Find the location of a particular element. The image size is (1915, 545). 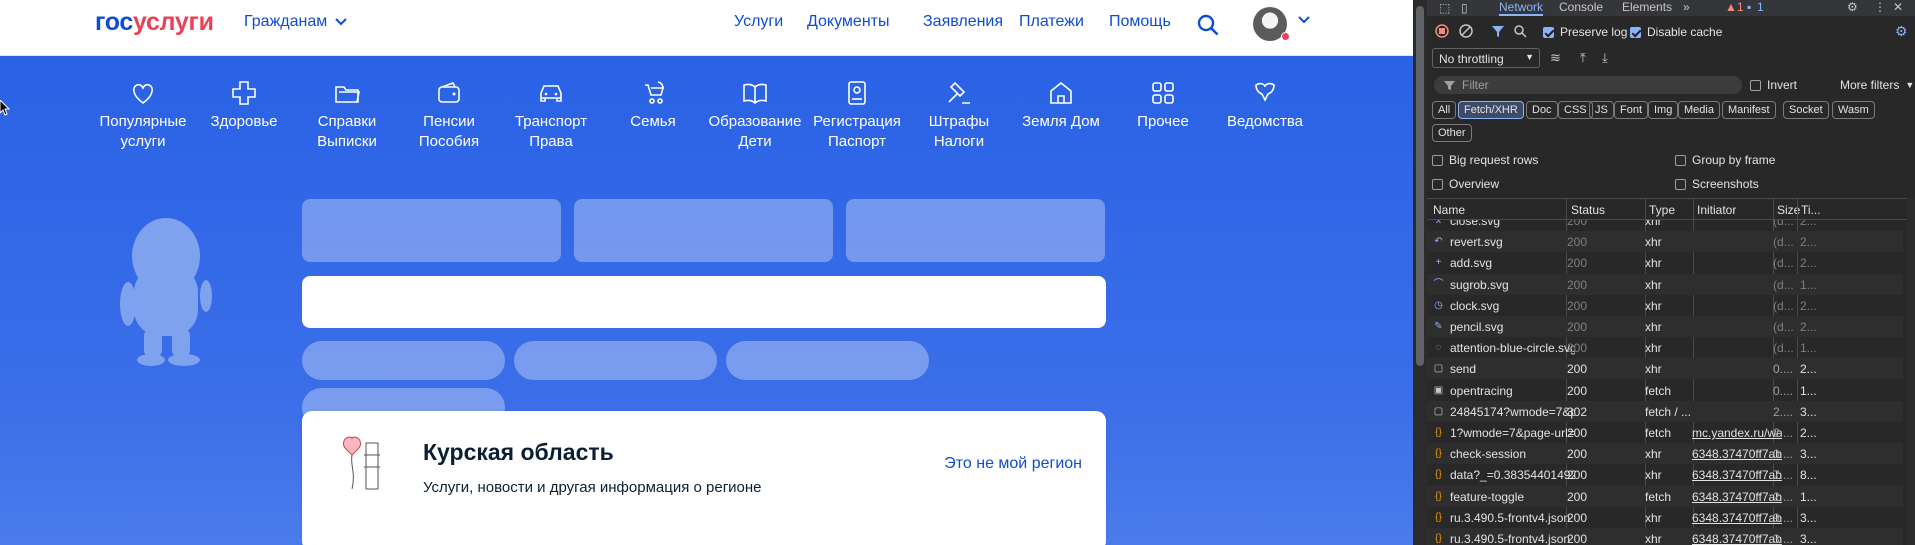

nav-help: Помощь is located at coordinates (1140, 22).